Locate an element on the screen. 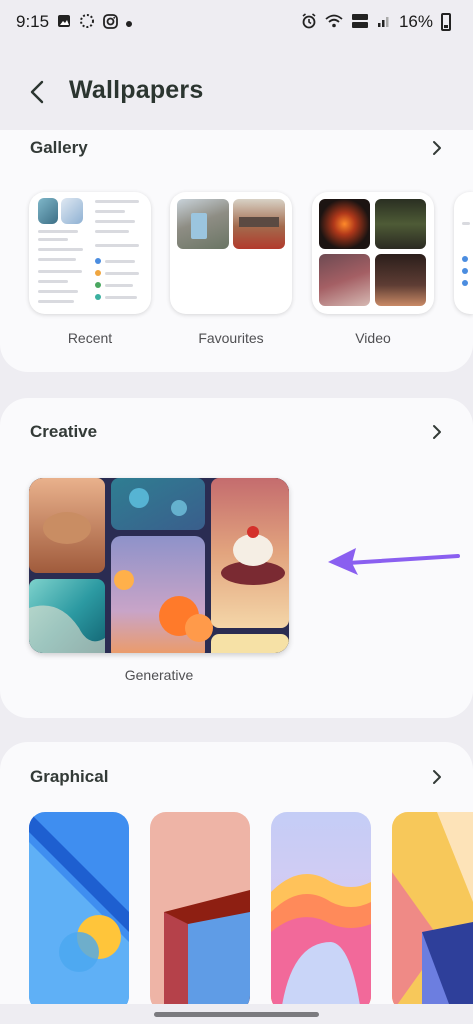  status-left: 9:15 is located at coordinates (74, 22).